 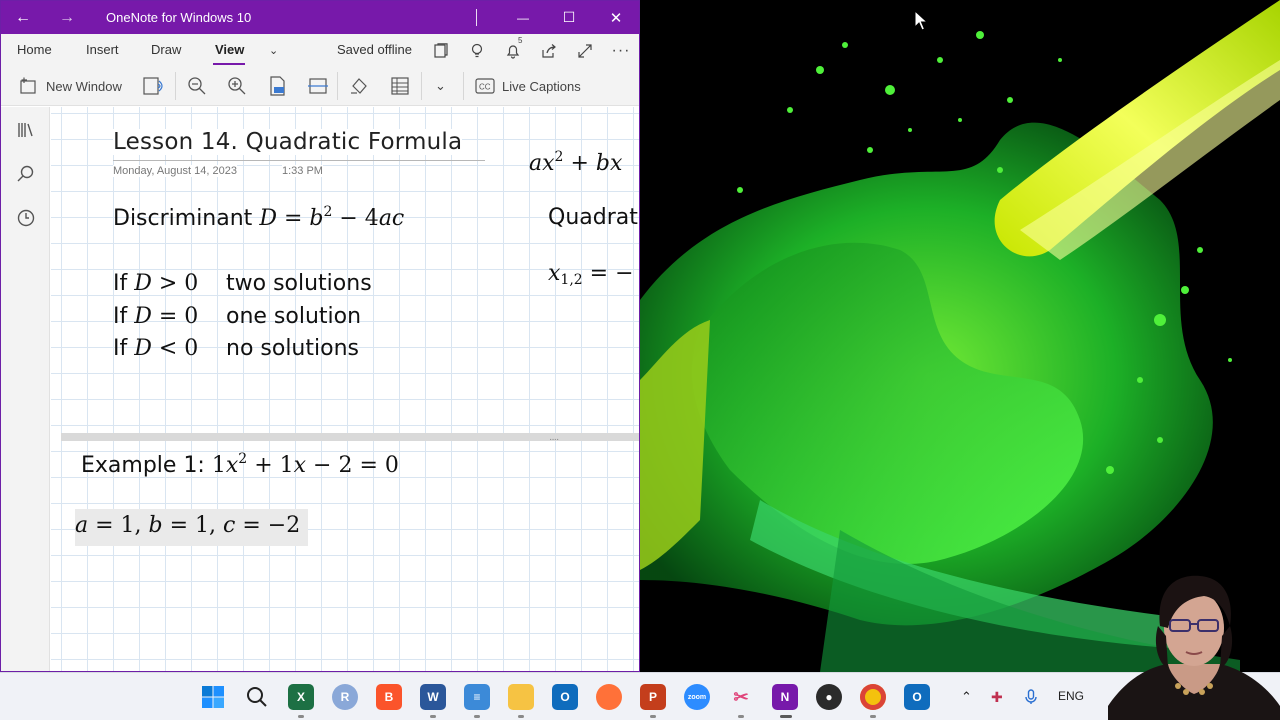 I want to click on close-button: ✕, so click(x=616, y=17).